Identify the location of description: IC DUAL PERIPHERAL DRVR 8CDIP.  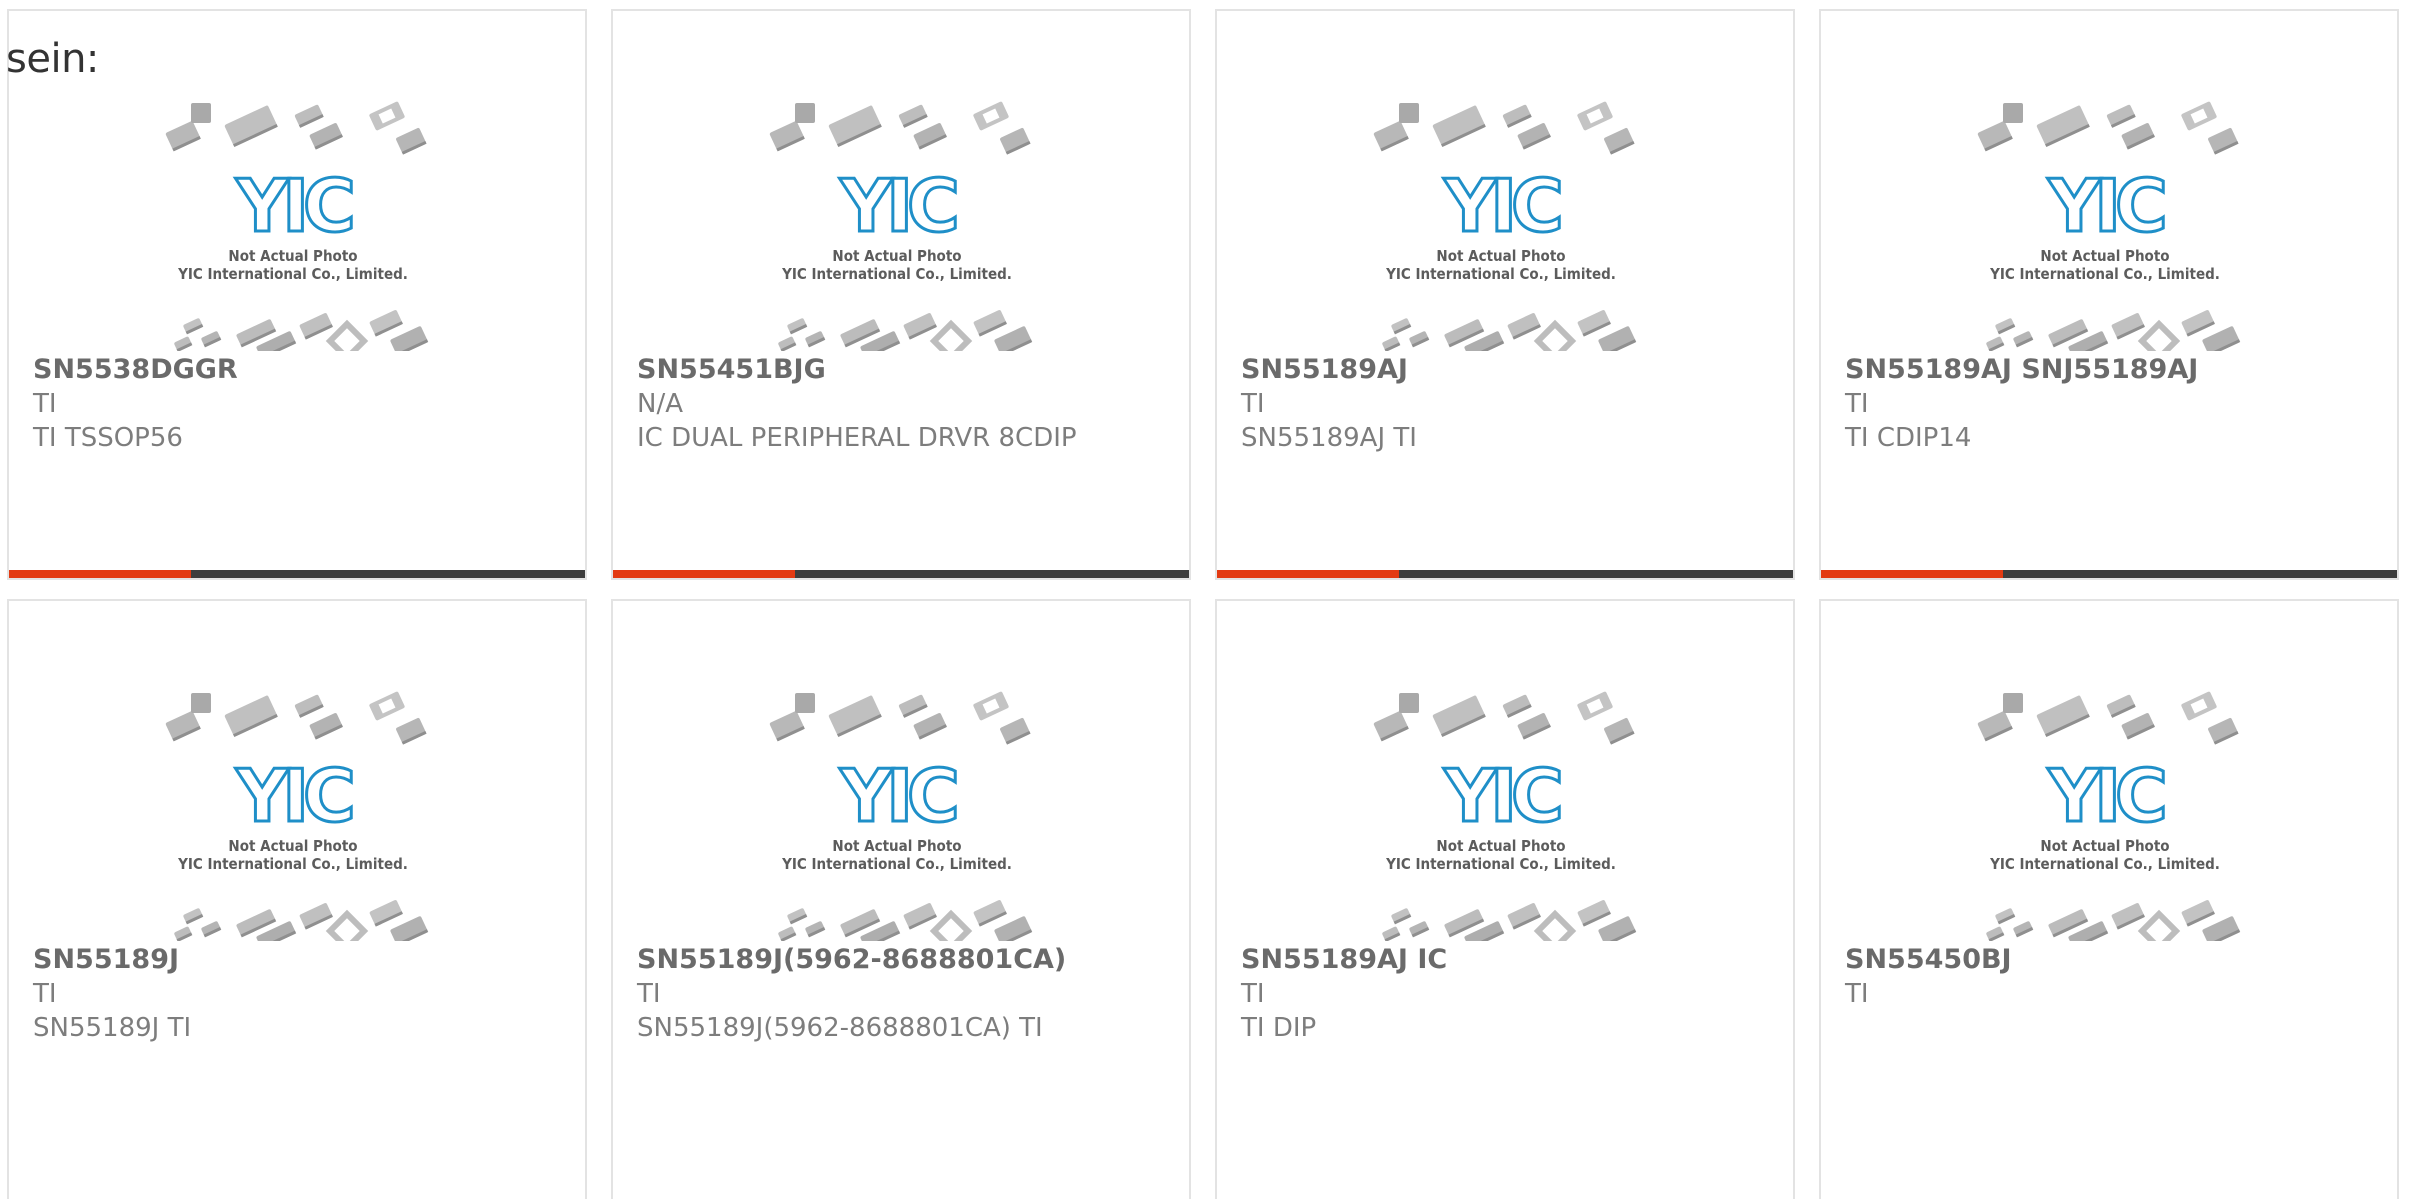
(857, 438).